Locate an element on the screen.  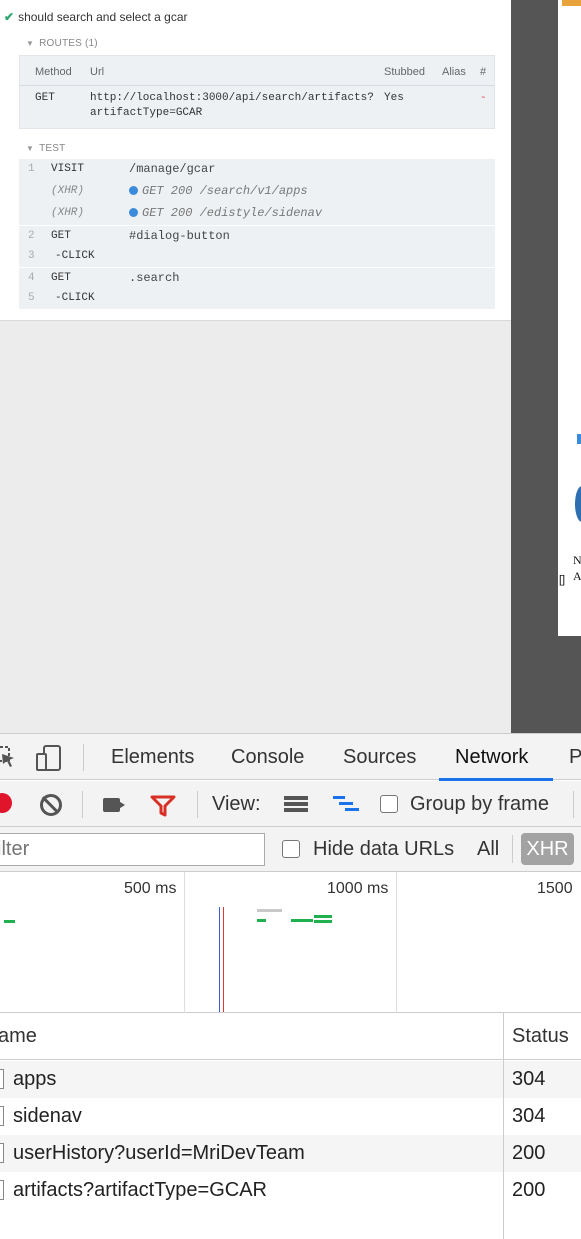
filter-bar: Hide data URLs All XHR is located at coordinates (290, 849).